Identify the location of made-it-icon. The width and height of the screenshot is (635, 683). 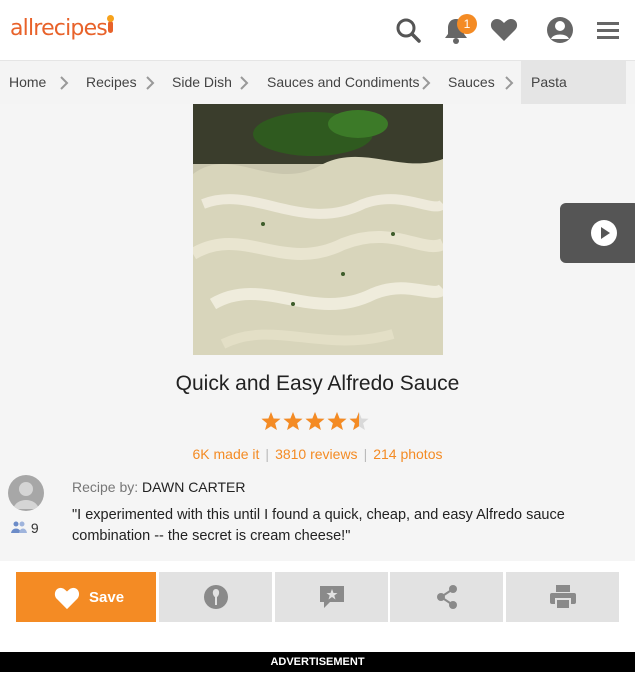
(215, 597).